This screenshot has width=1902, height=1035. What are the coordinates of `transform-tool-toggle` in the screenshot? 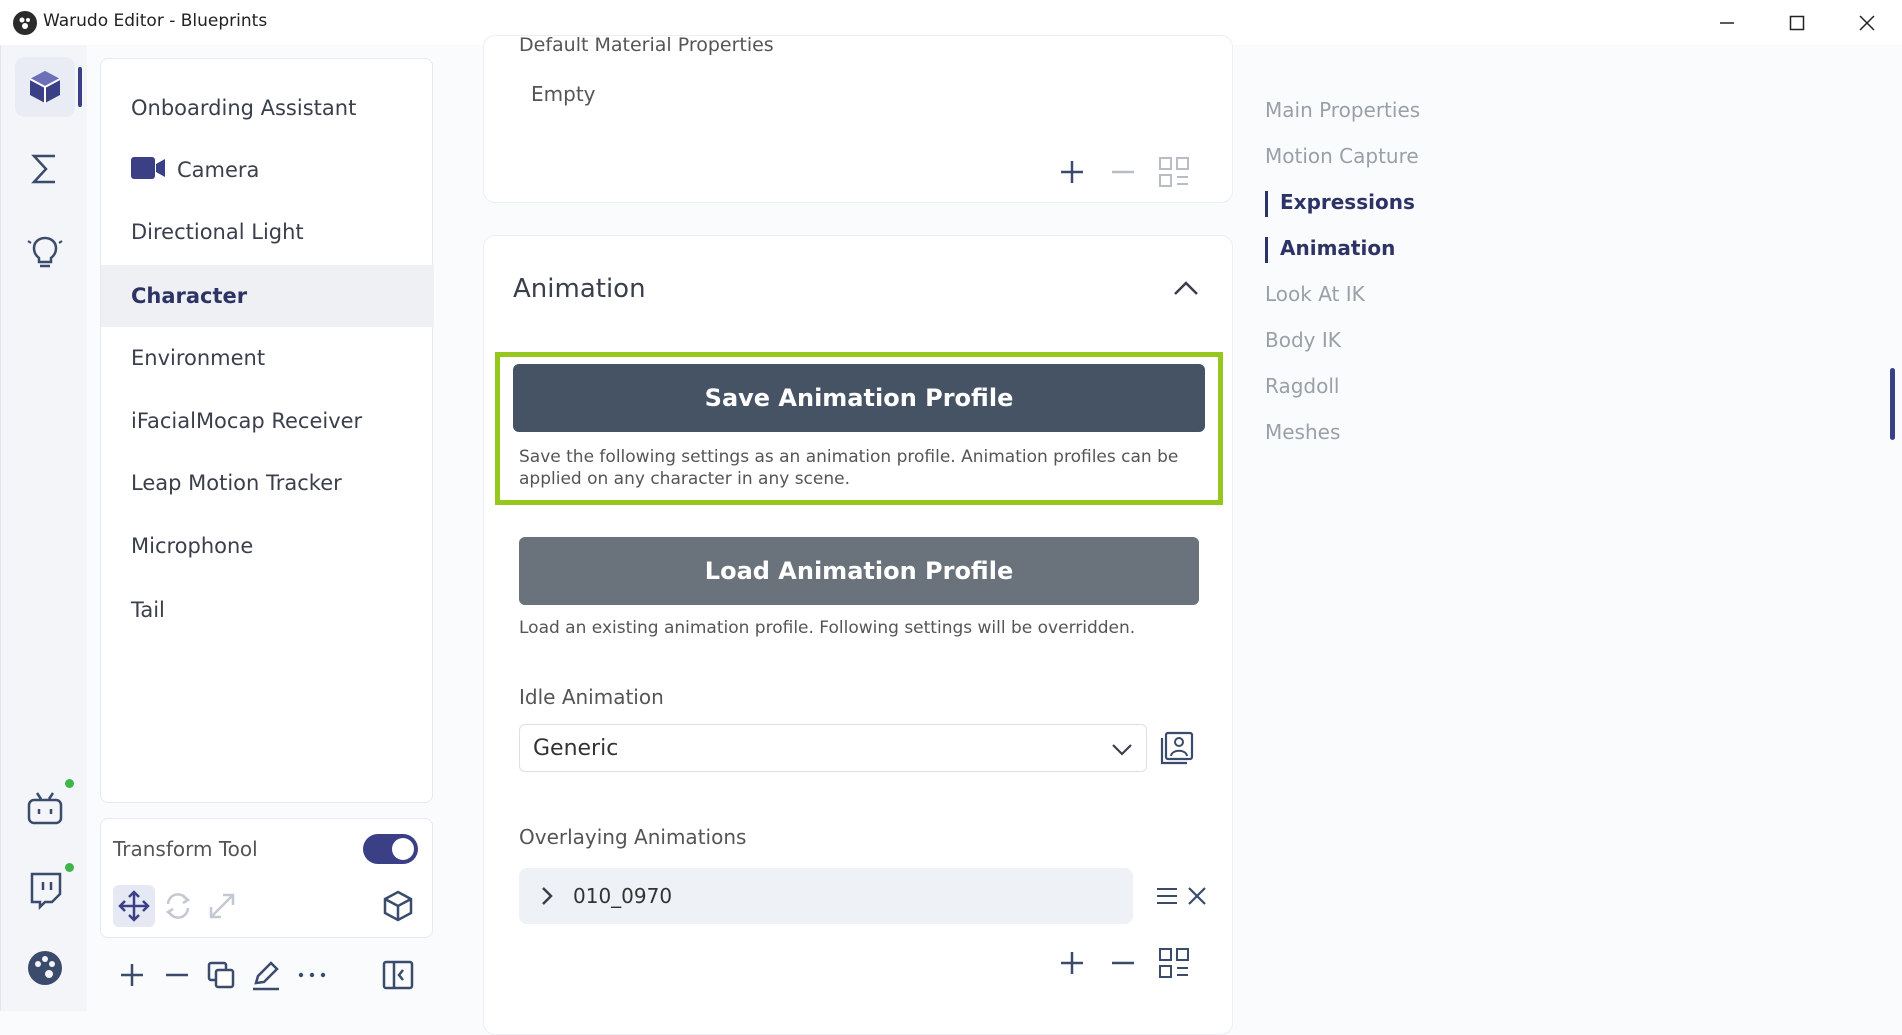 It's located at (390, 849).